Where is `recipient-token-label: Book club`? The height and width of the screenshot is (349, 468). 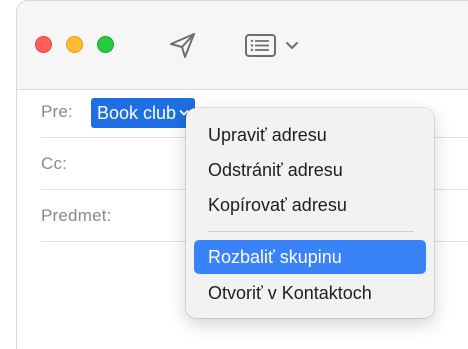 recipient-token-label: Book club is located at coordinates (137, 113).